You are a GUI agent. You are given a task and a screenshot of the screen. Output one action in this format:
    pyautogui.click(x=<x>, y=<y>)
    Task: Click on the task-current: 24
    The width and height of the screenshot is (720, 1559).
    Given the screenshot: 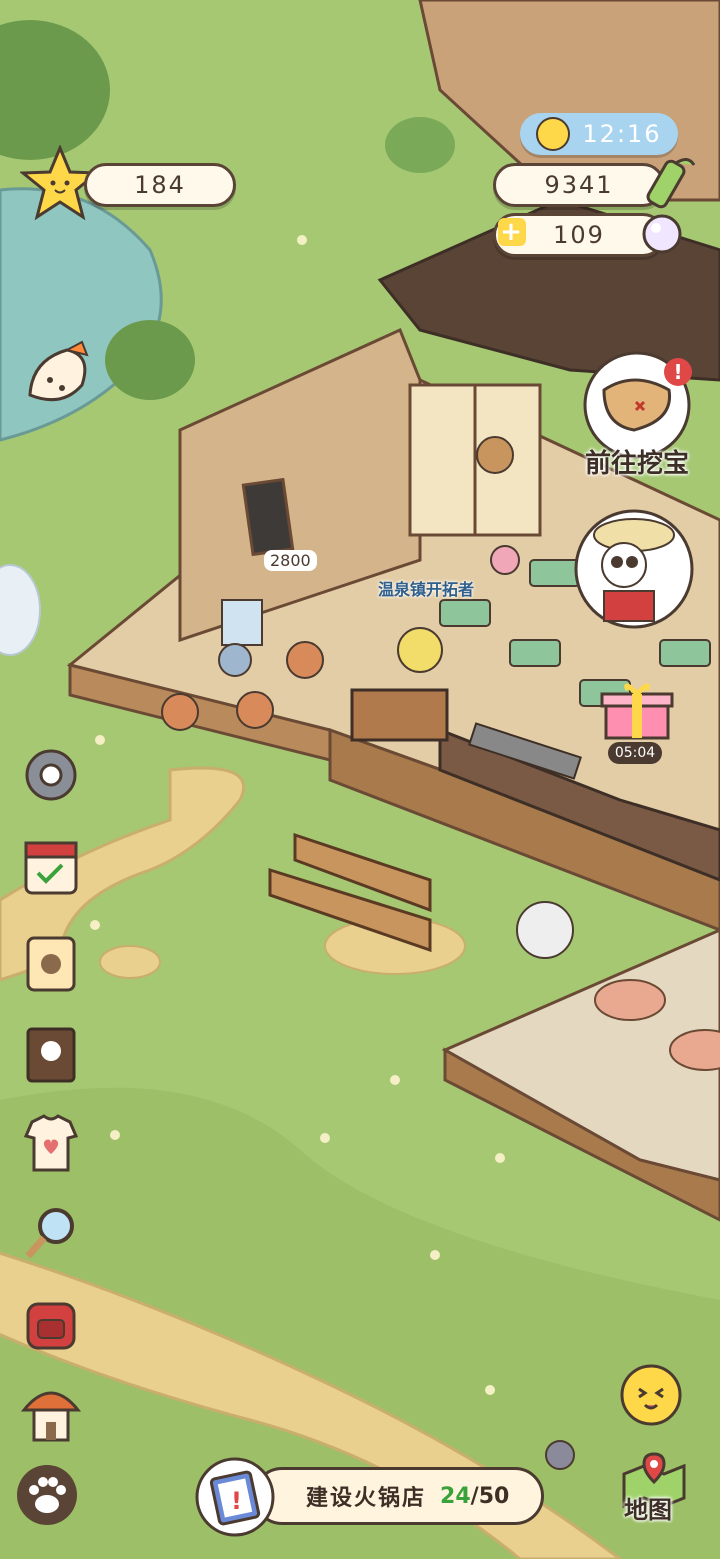 What is the action you would take?
    pyautogui.click(x=455, y=1496)
    